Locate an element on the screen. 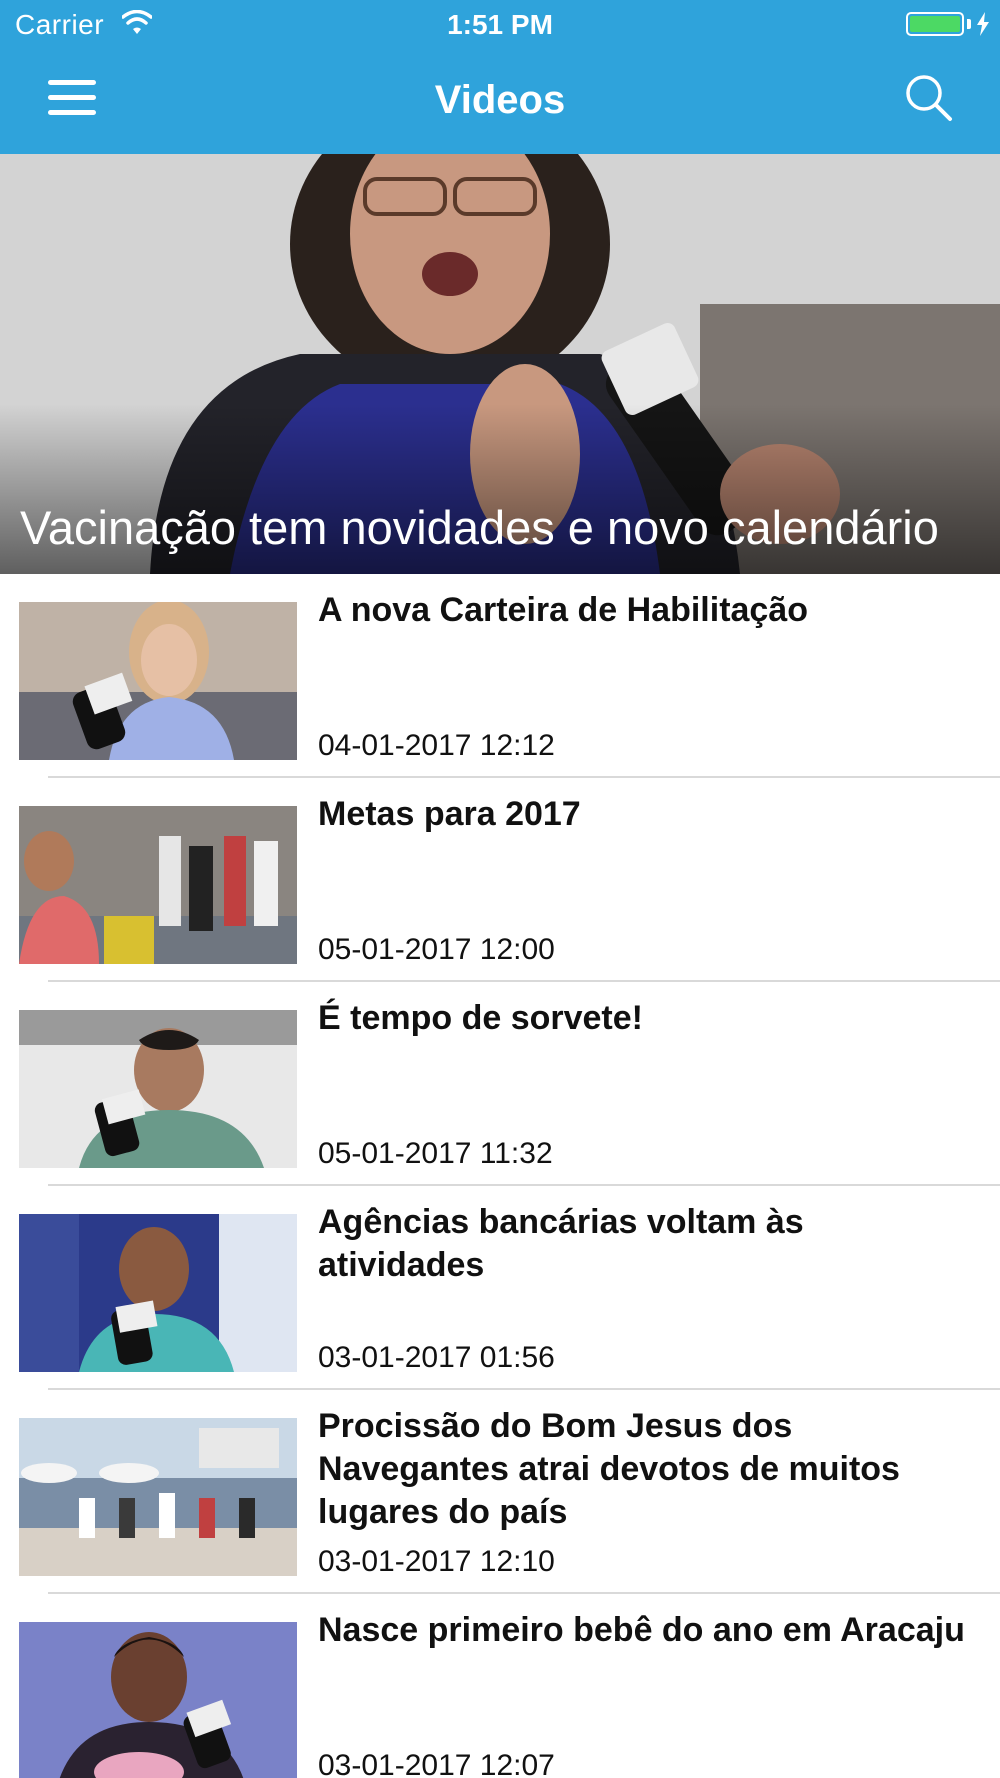  video-date: 05-01-2017 11:32 is located at coordinates (435, 1153).